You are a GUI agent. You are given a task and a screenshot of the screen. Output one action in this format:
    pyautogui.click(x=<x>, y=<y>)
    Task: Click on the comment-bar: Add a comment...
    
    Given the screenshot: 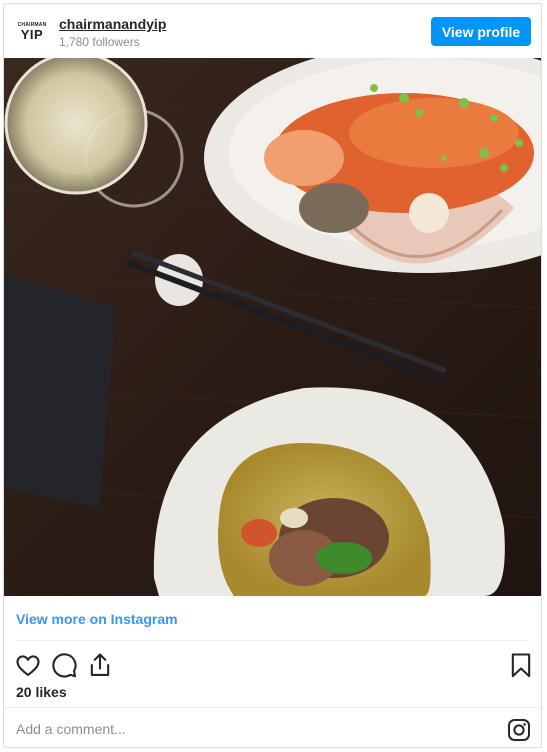 What is the action you would take?
    pyautogui.click(x=272, y=727)
    